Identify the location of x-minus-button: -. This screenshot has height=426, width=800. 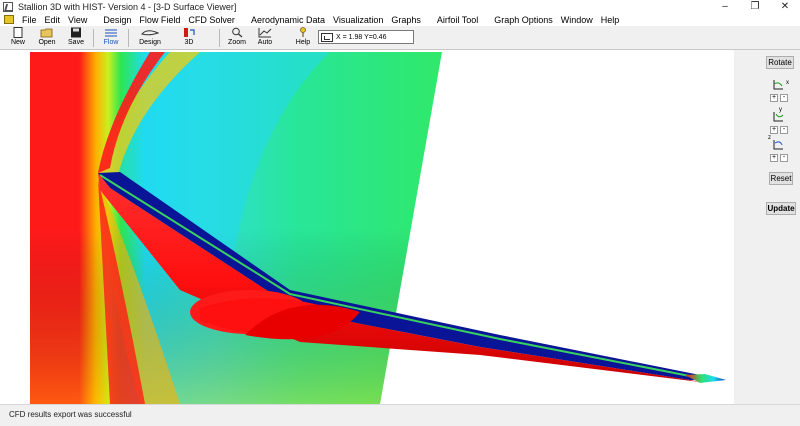
(784, 98).